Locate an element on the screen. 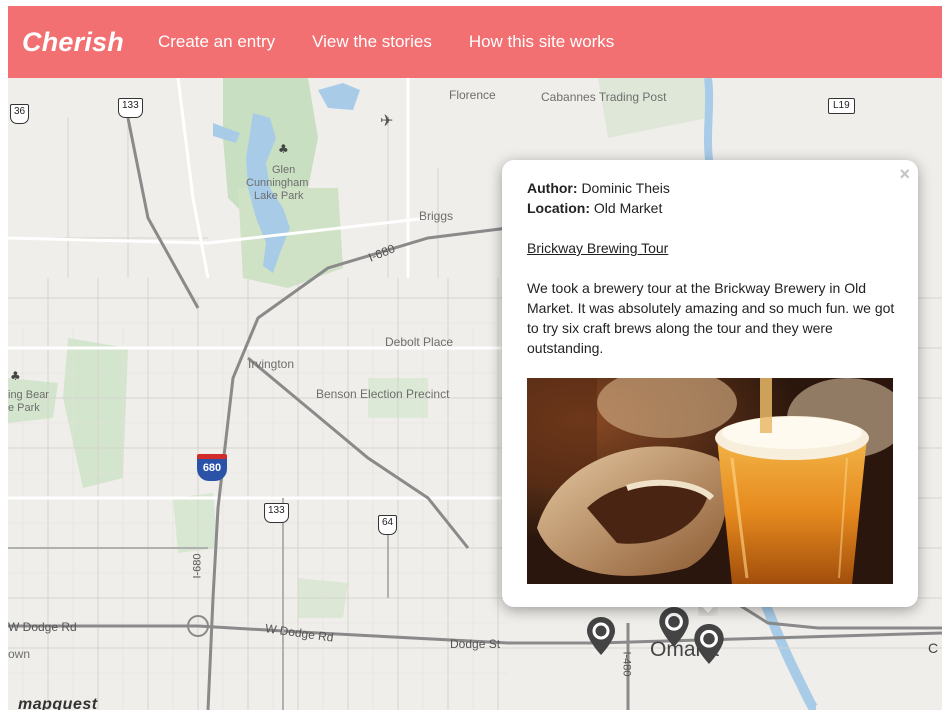  label-benson: Benson Election Precinct is located at coordinates (383, 394).